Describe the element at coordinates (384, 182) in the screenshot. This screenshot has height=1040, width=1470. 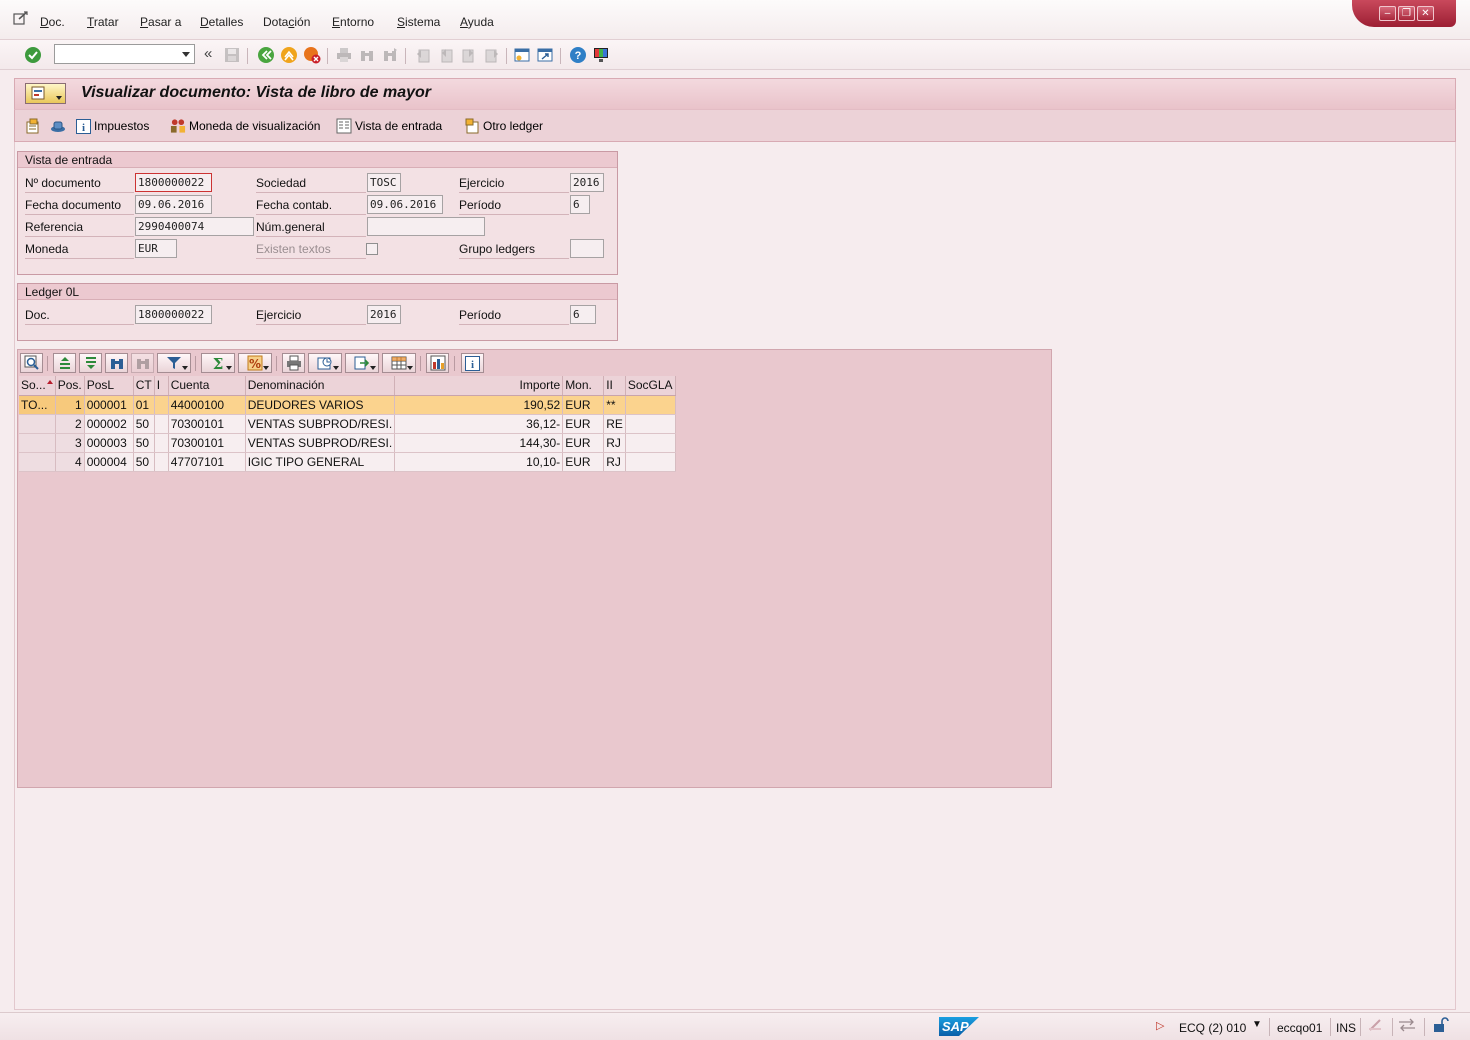
I see `company-field: TOSC` at that location.